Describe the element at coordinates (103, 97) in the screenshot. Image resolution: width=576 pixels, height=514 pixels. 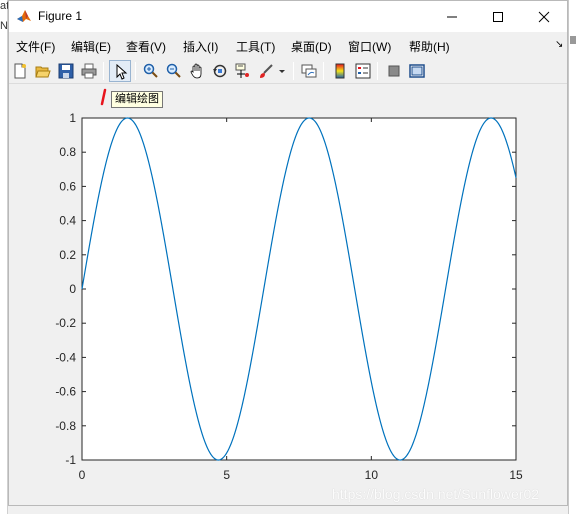
I see `cursor-annotation-mark` at that location.